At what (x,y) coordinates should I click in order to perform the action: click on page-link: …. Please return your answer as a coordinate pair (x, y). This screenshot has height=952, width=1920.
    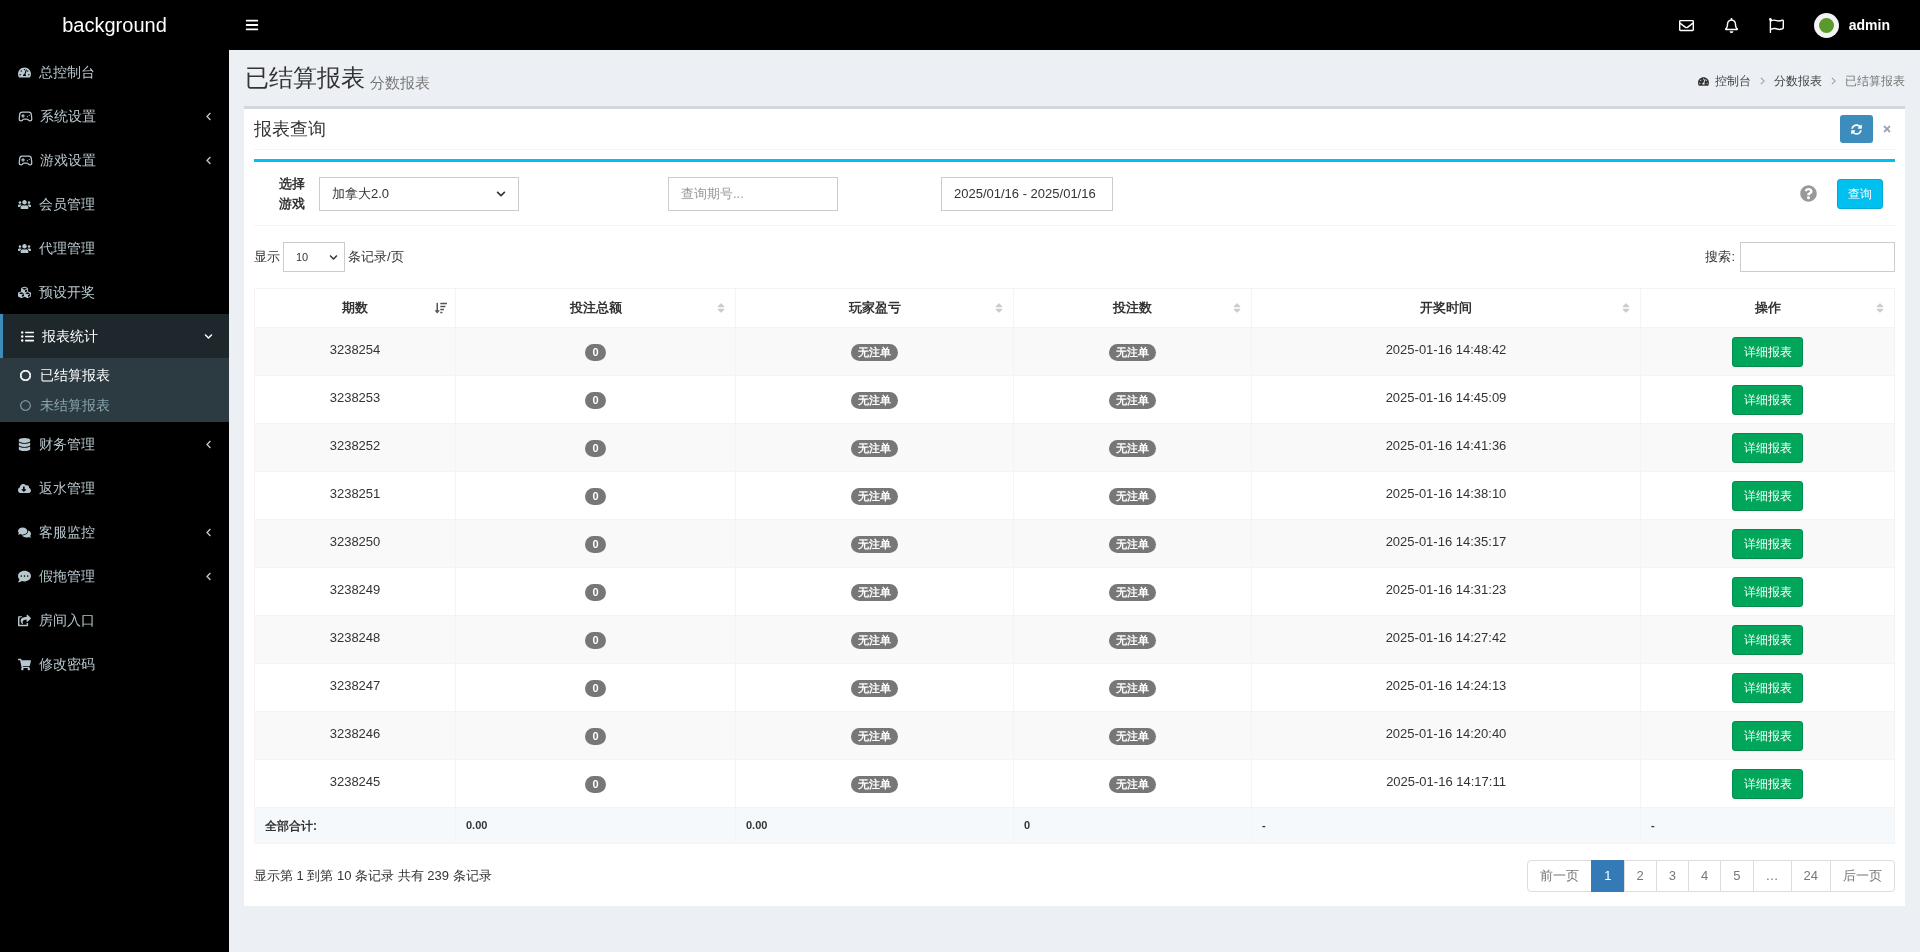
    Looking at the image, I should click on (1772, 876).